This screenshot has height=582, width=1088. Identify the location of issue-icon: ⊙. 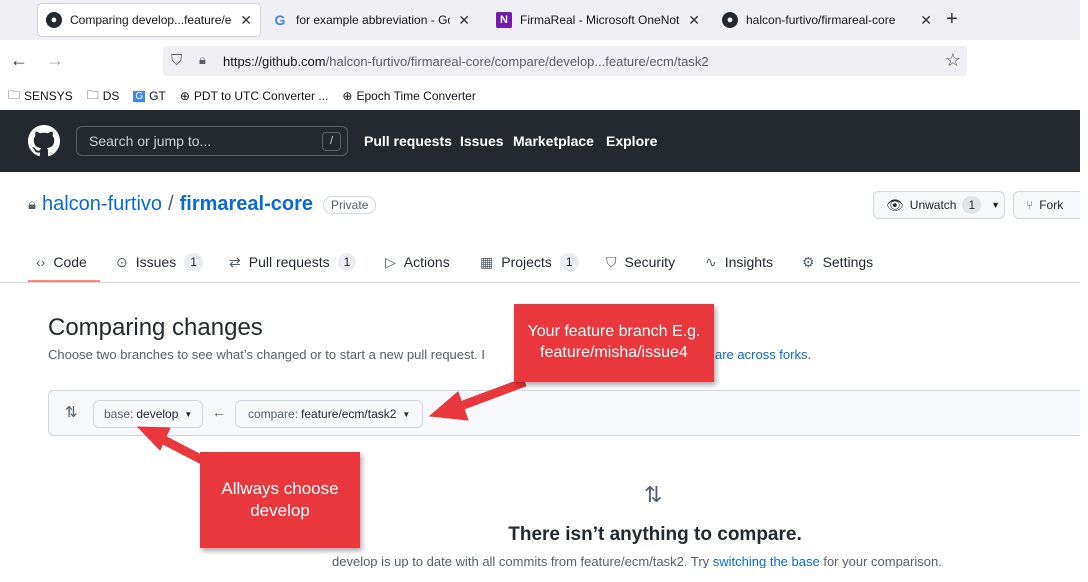
(122, 261).